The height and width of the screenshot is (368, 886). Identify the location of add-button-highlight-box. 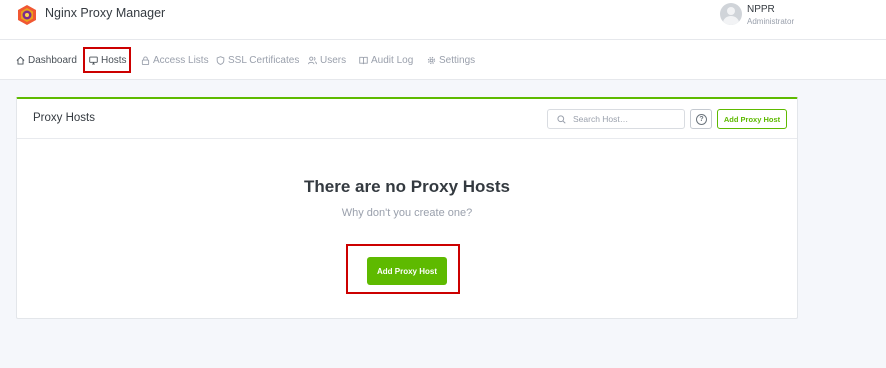
(403, 269).